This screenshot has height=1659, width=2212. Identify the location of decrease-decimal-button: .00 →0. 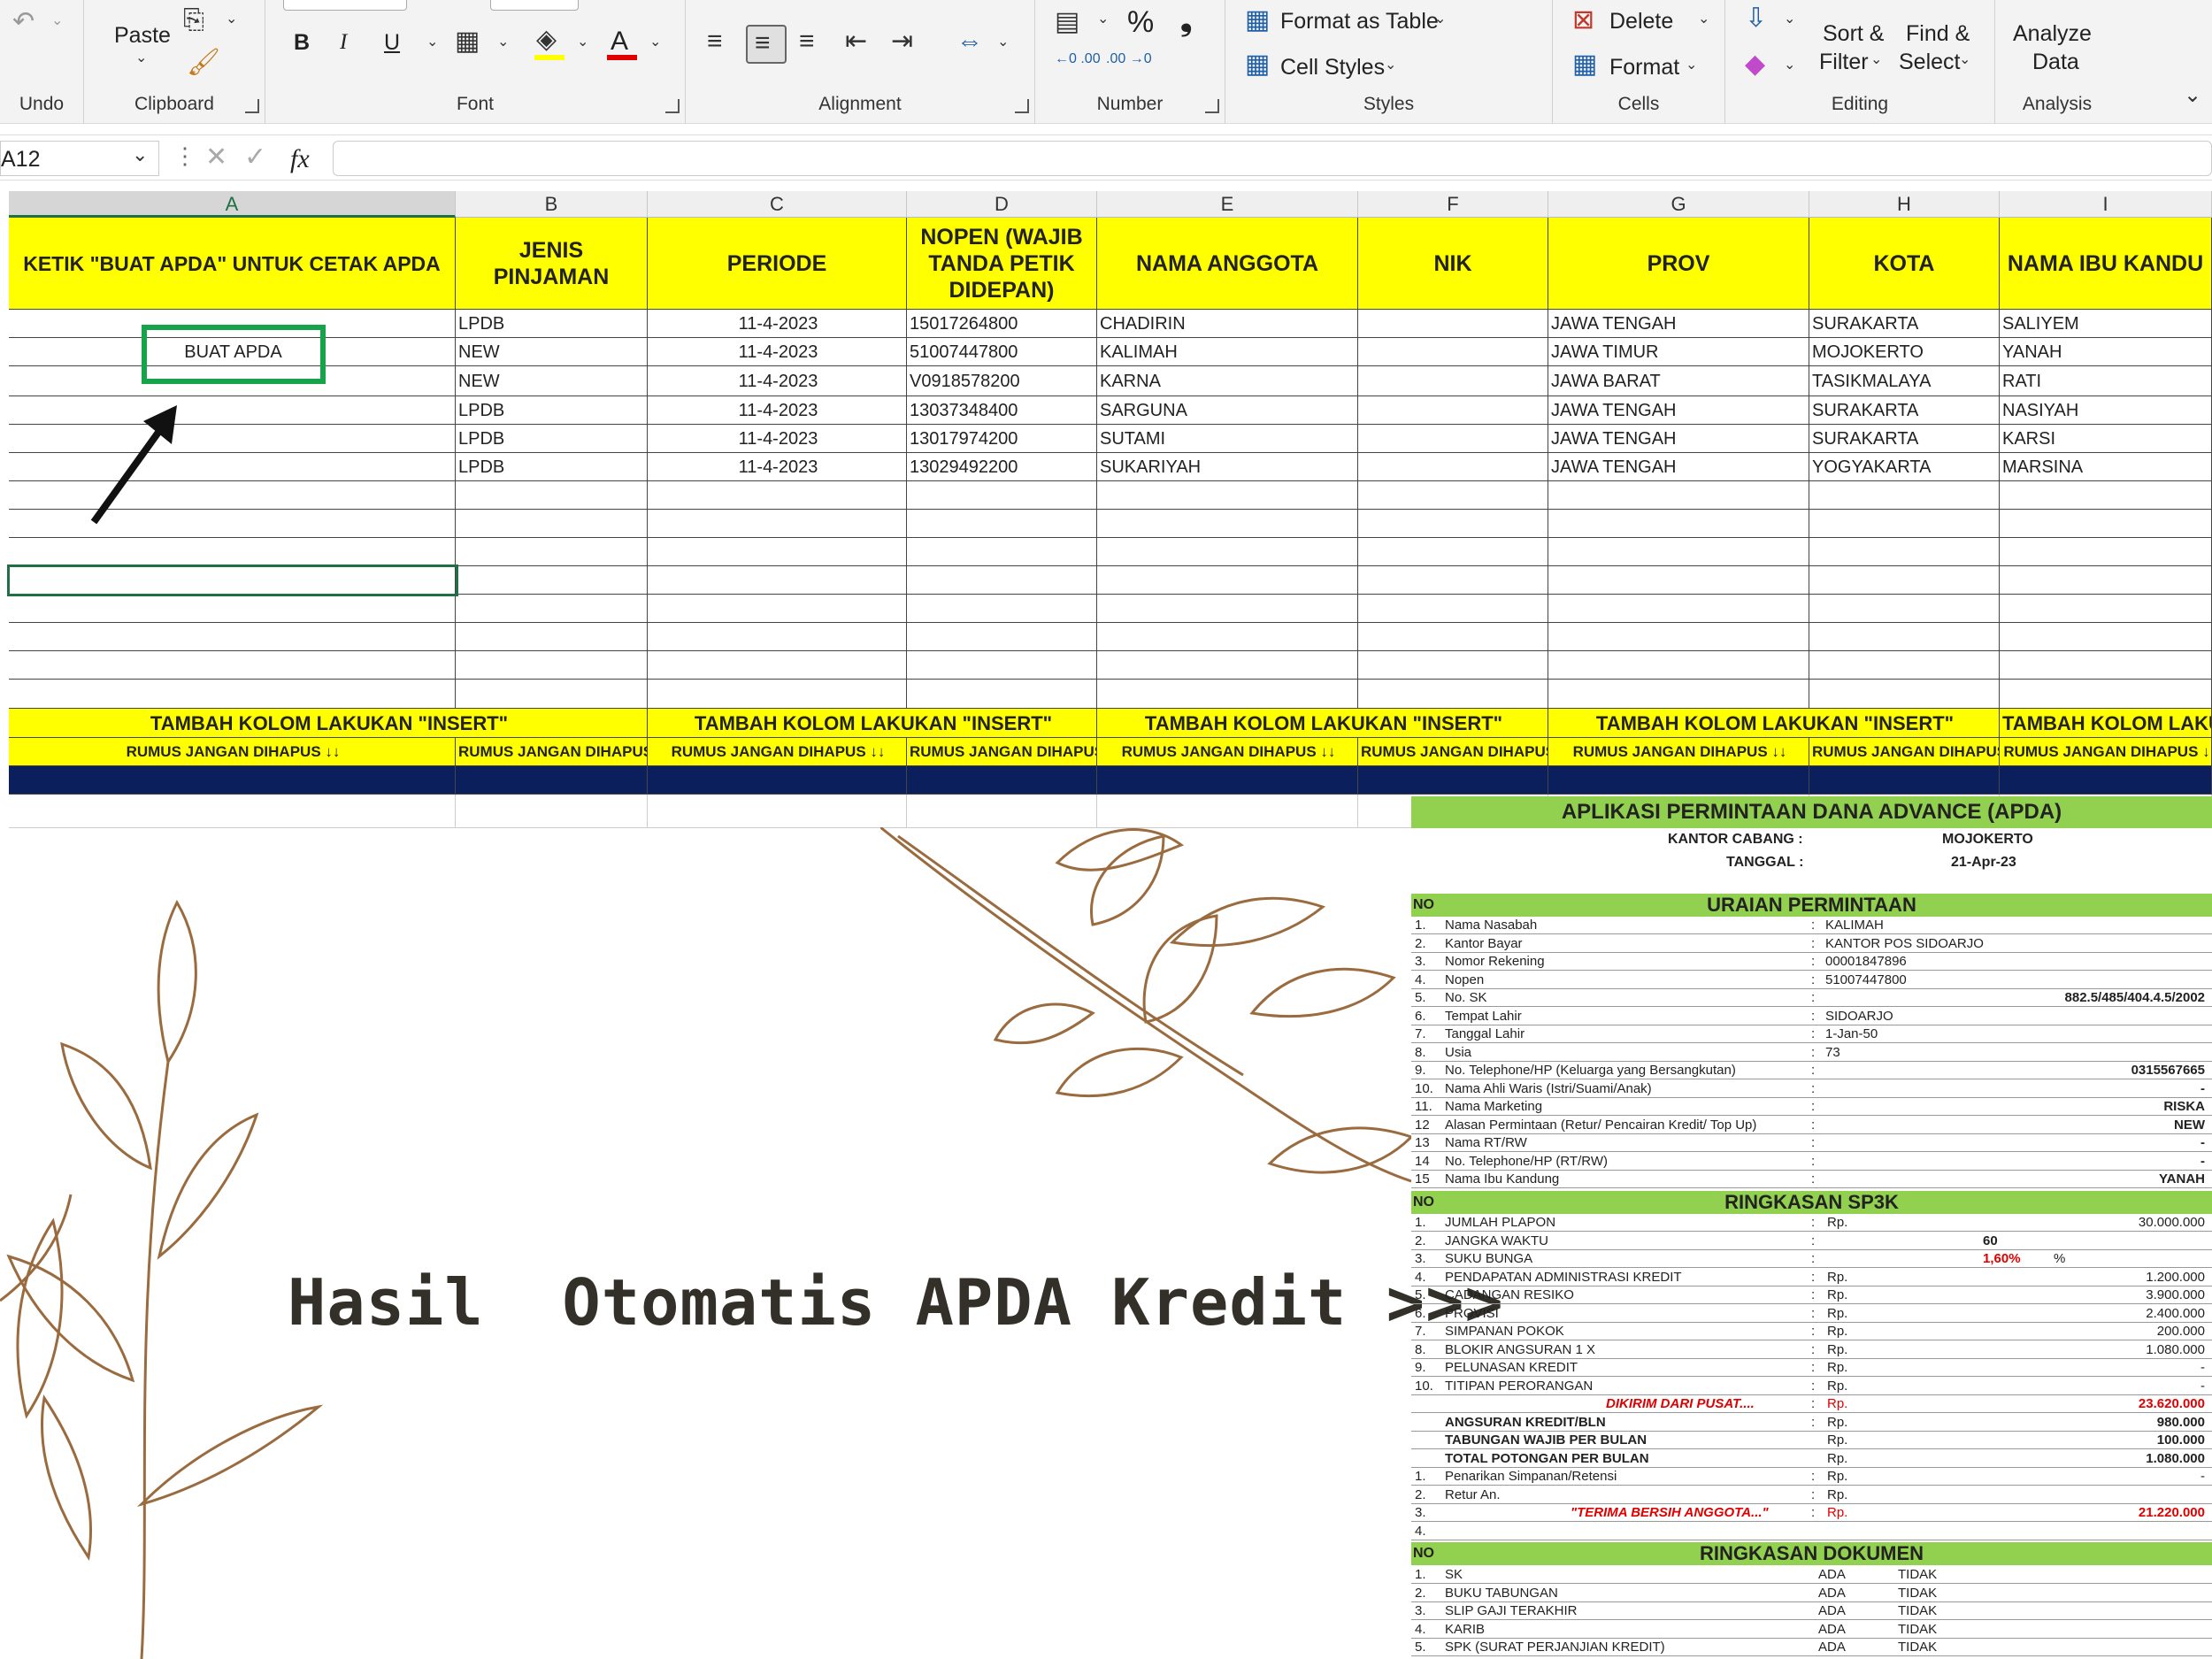
(1129, 59).